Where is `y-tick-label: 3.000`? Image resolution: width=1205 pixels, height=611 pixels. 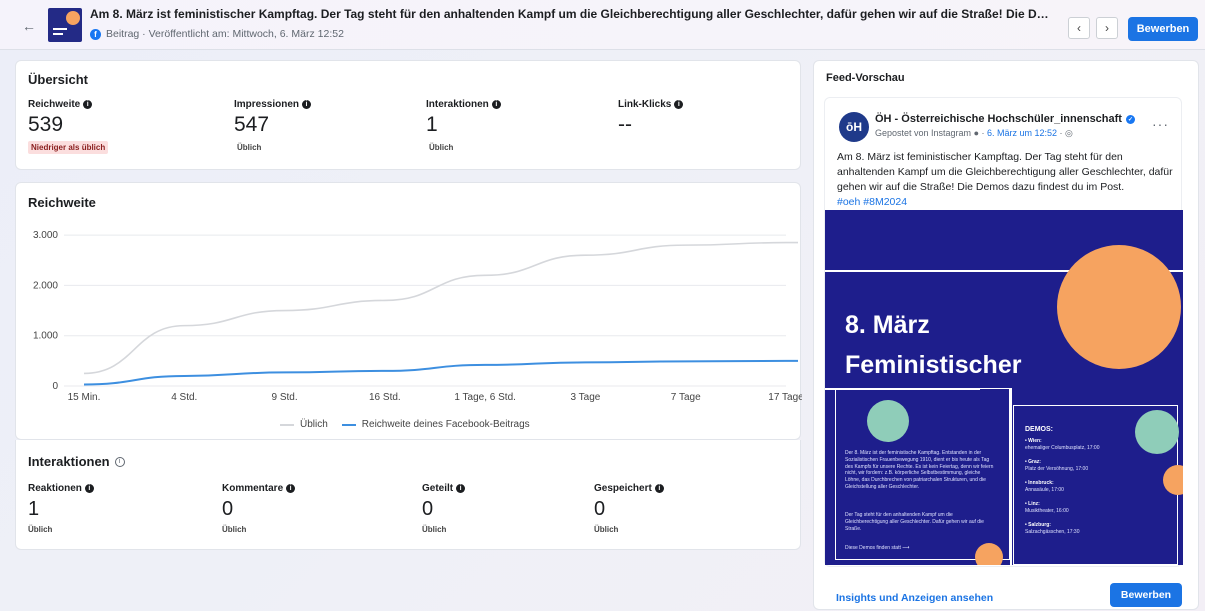
y-tick-label: 3.000 is located at coordinates (45, 235).